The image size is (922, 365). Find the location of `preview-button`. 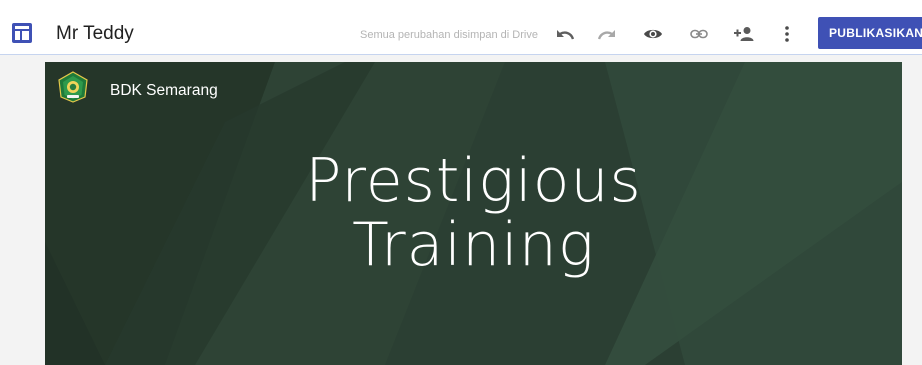

preview-button is located at coordinates (653, 34).